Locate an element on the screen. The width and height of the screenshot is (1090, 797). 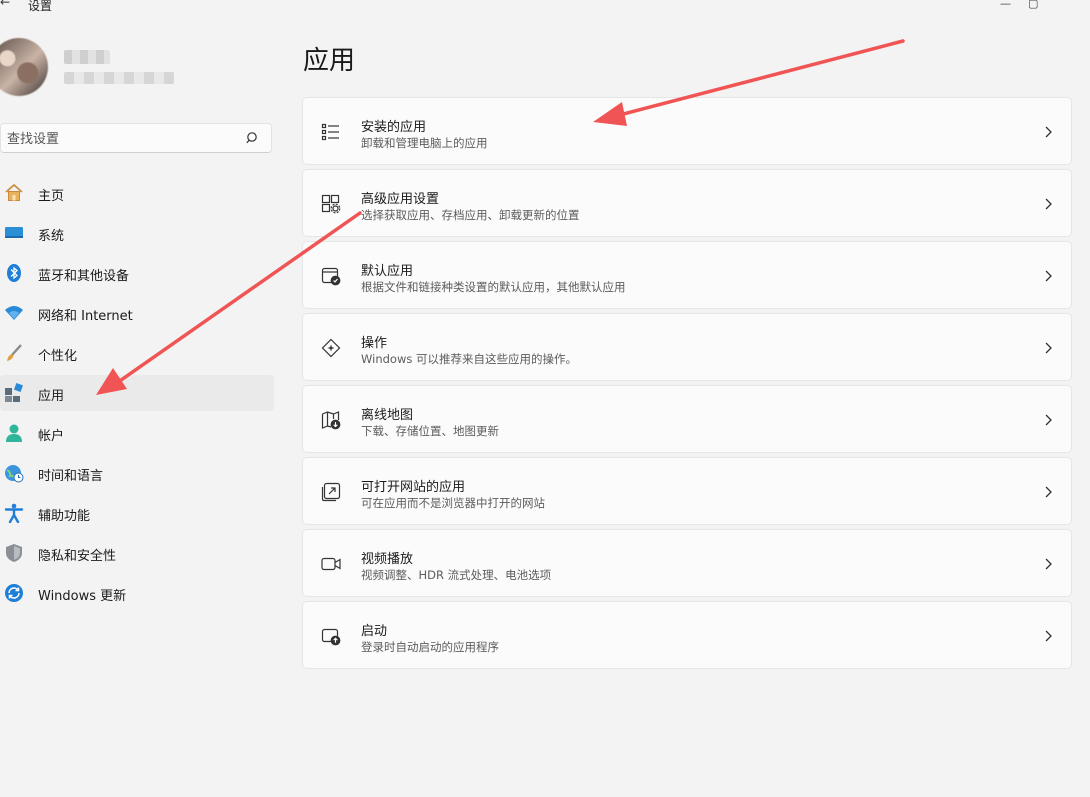
sidebar-item-label: 帐户 is located at coordinates (51, 436).